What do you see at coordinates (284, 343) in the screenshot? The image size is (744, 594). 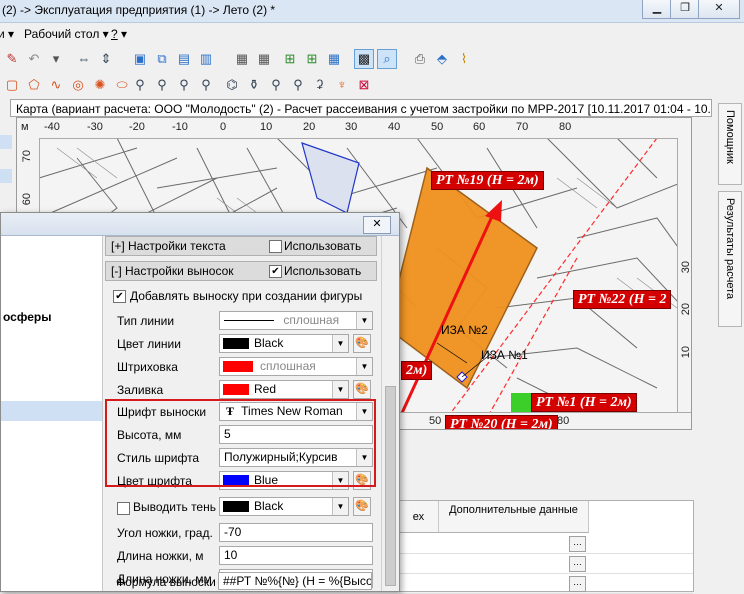 I see `line-color-select: Black ▼` at bounding box center [284, 343].